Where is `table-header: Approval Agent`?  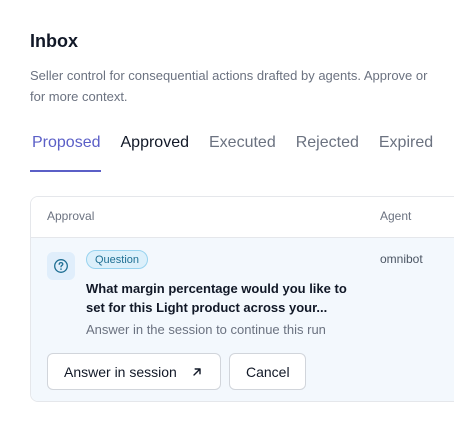 table-header: Approval Agent is located at coordinates (242, 217).